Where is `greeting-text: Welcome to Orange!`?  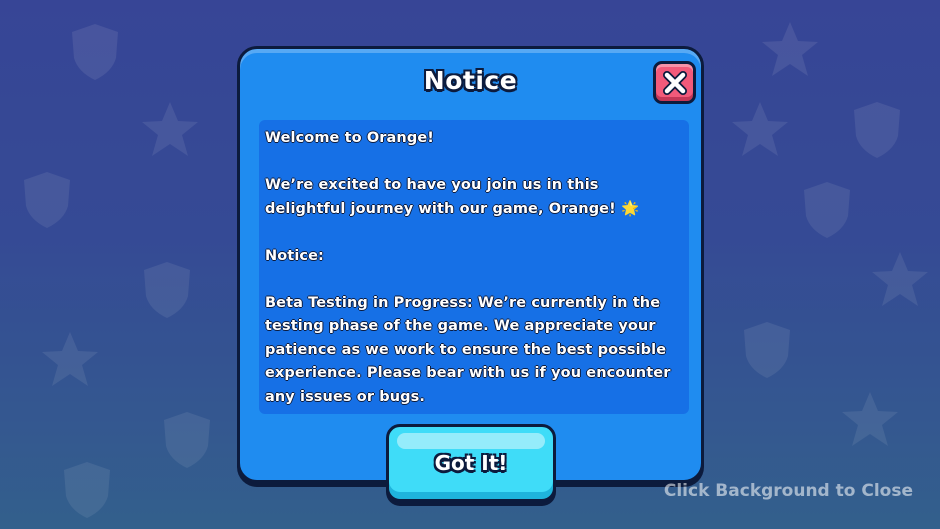 greeting-text: Welcome to Orange! is located at coordinates (349, 138).